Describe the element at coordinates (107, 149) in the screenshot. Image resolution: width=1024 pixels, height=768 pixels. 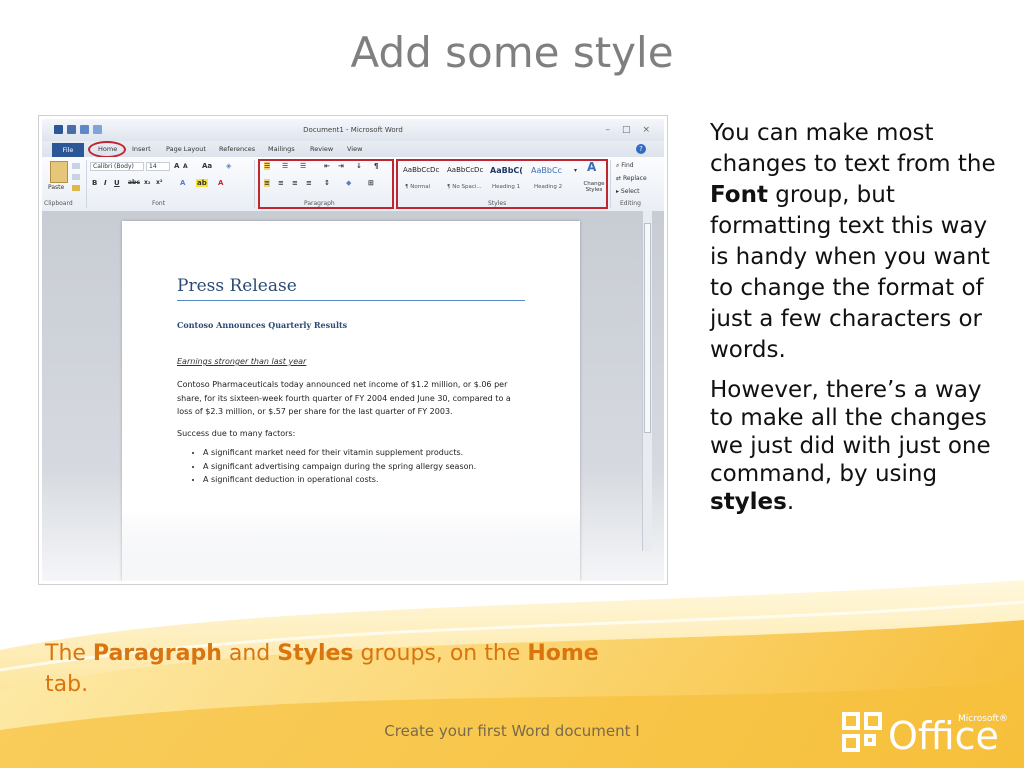
I see `tab-home: Home` at that location.